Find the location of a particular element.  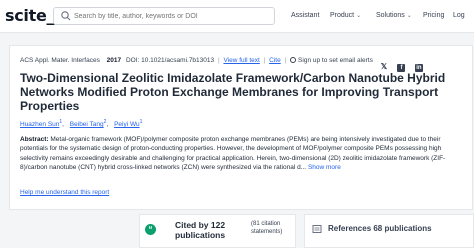

search-box is located at coordinates (164, 16).